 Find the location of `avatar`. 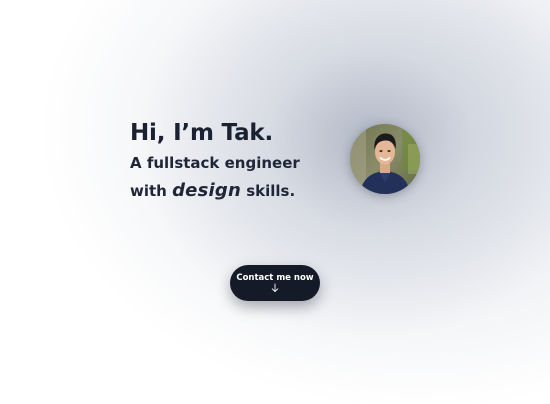

avatar is located at coordinates (385, 159).